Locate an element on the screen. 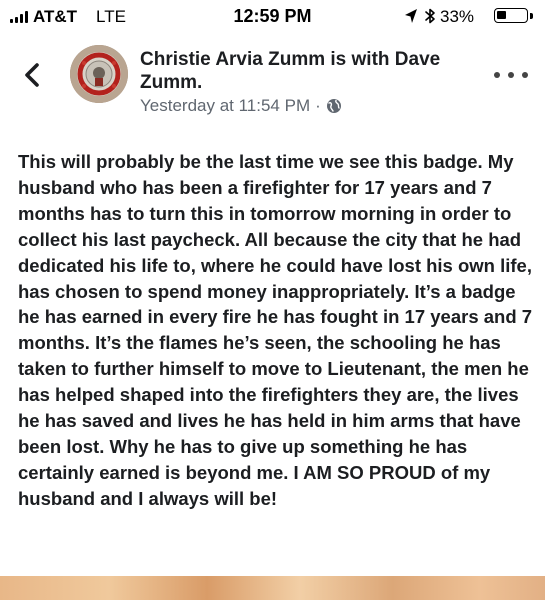  avatar is located at coordinates (99, 74).